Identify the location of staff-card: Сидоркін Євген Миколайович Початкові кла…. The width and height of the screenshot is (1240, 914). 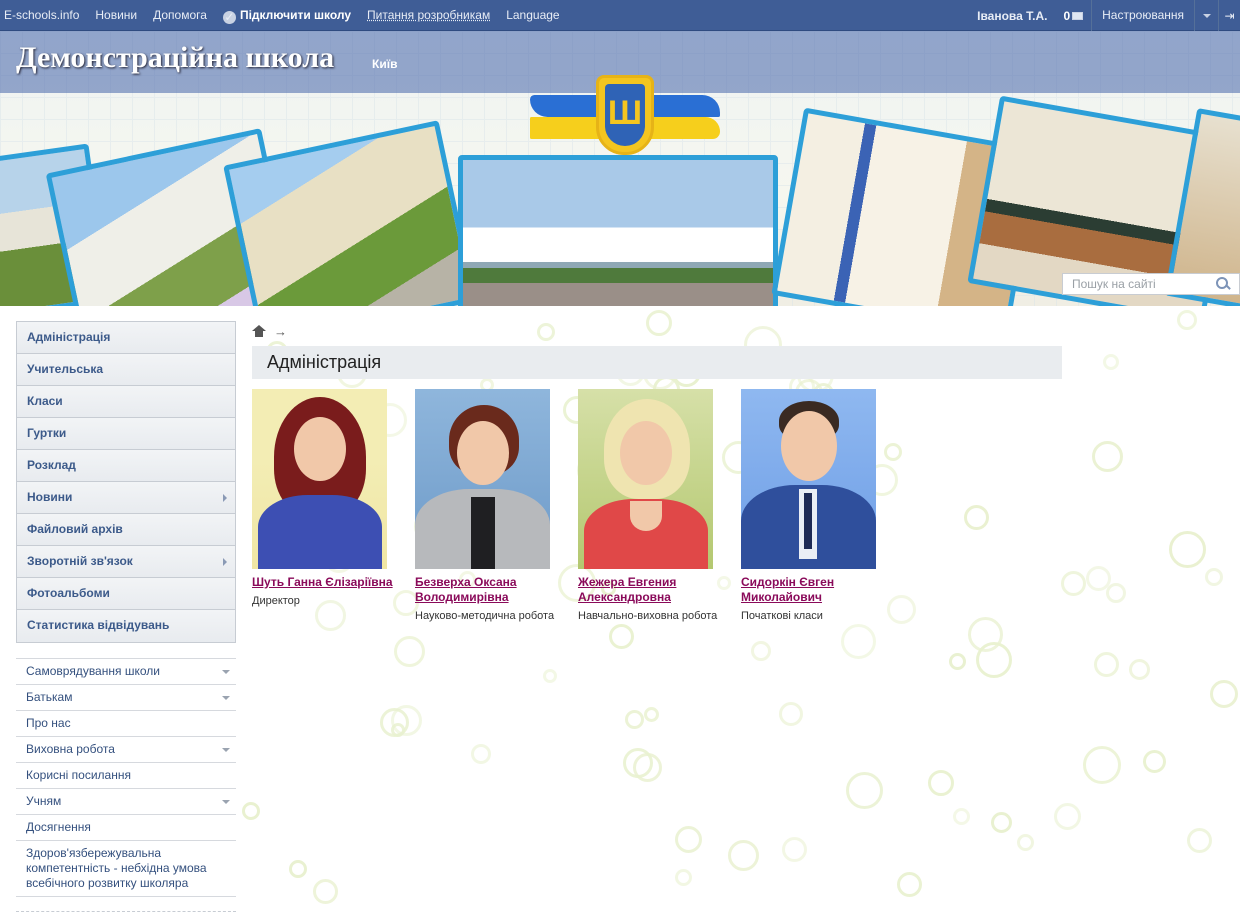
(822, 505).